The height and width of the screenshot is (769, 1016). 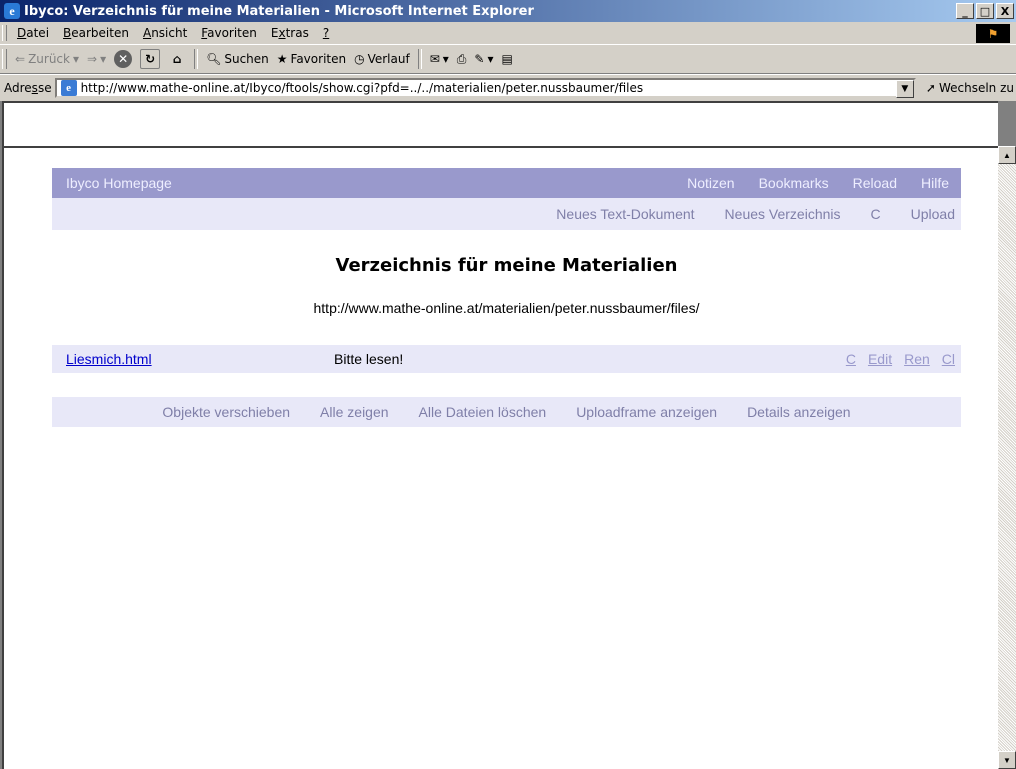 What do you see at coordinates (479, 59) in the screenshot?
I see `edit-icon: ✎` at bounding box center [479, 59].